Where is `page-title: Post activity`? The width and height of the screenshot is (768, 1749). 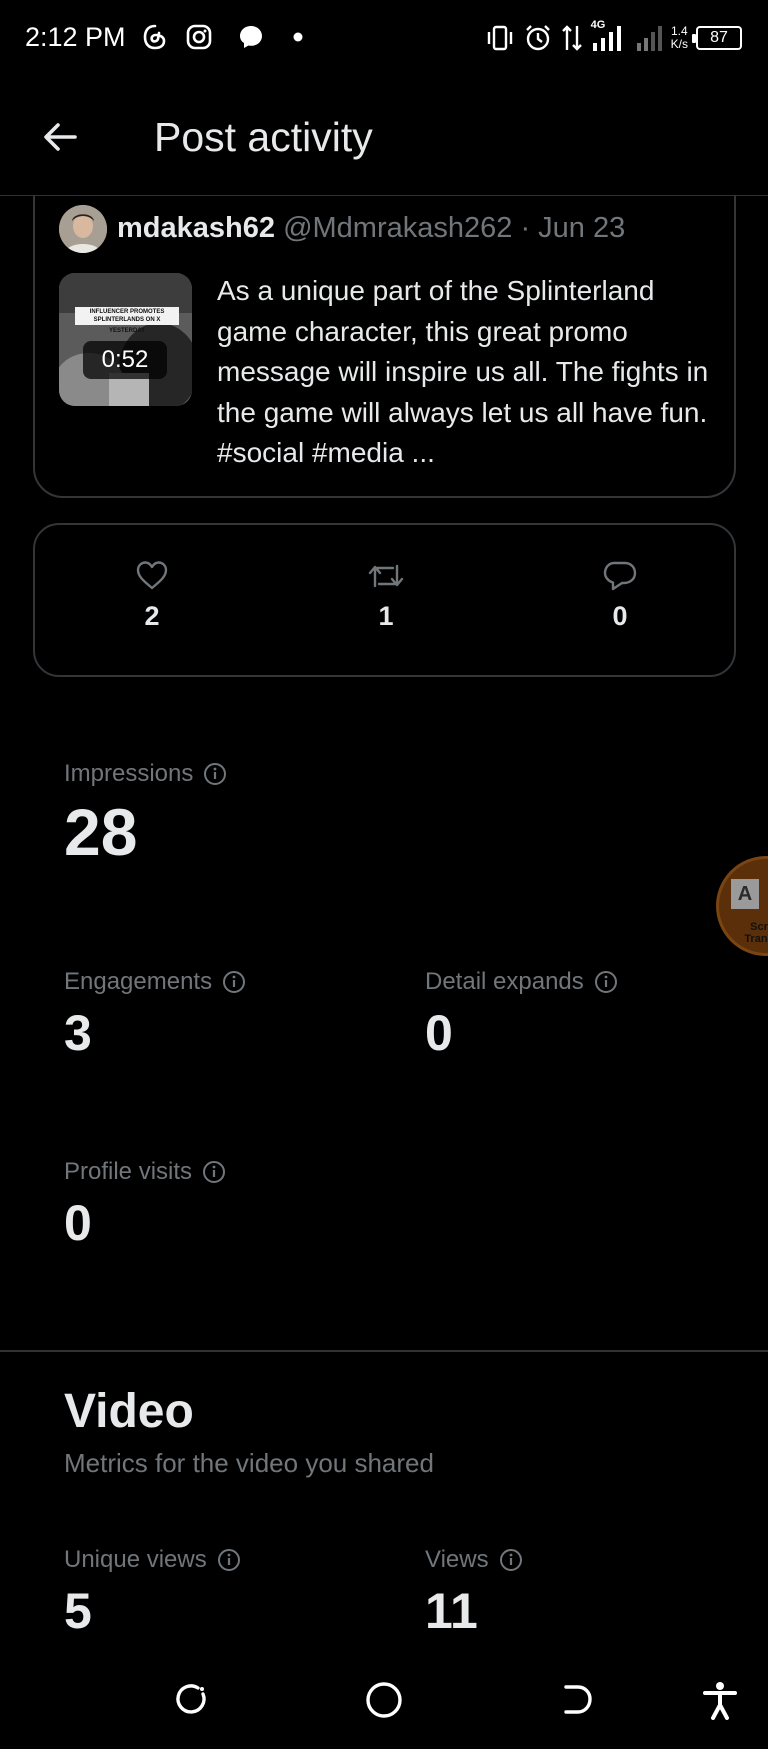 page-title: Post activity is located at coordinates (263, 137).